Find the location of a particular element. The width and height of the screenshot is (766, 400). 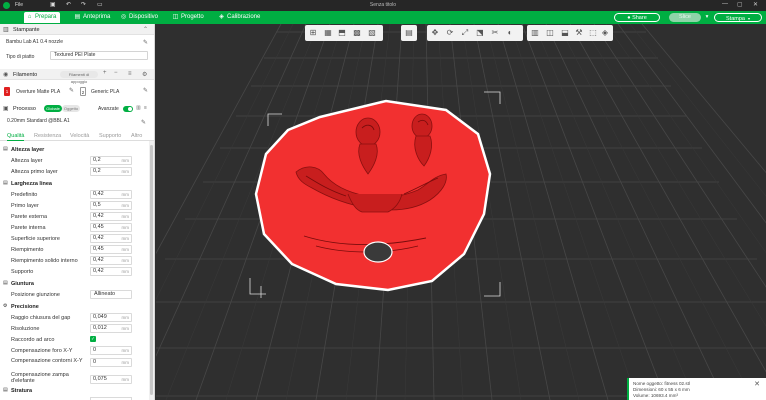

close-icon: ✕ is located at coordinates (757, 384).